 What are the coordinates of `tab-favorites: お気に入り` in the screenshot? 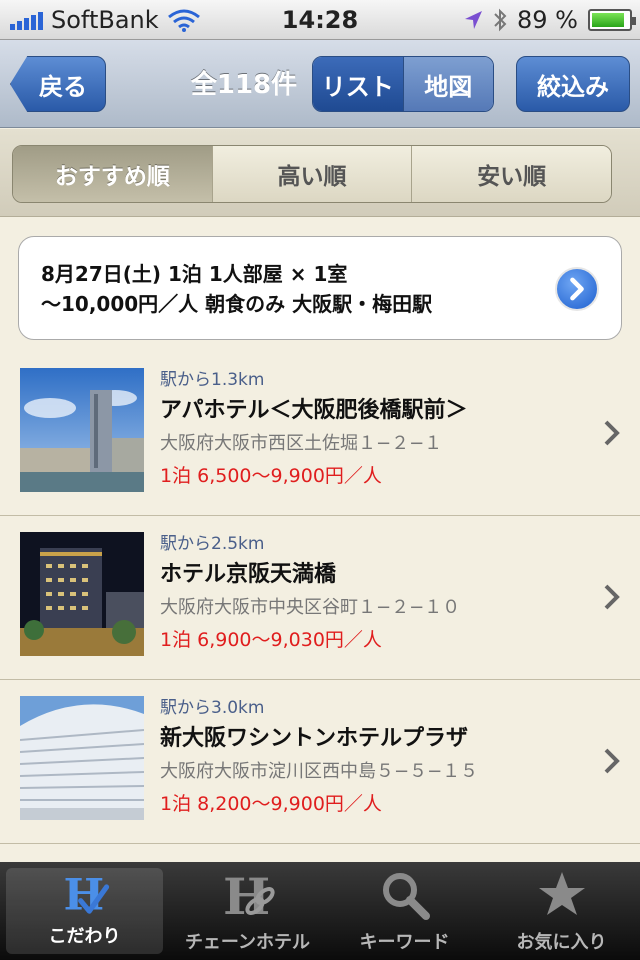 It's located at (561, 911).